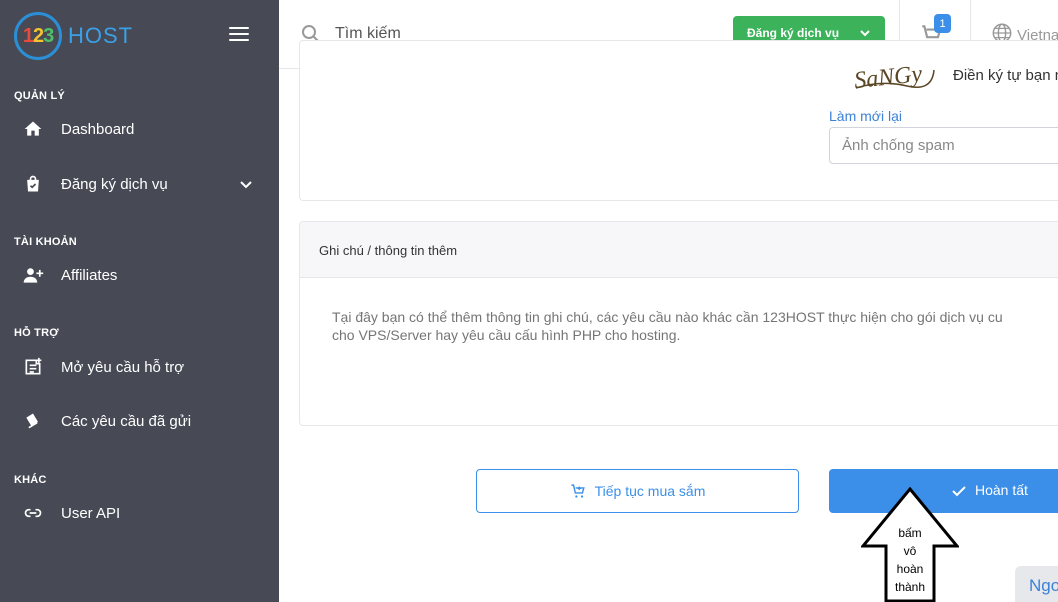  I want to click on logo: 123 HOST, so click(73, 36).